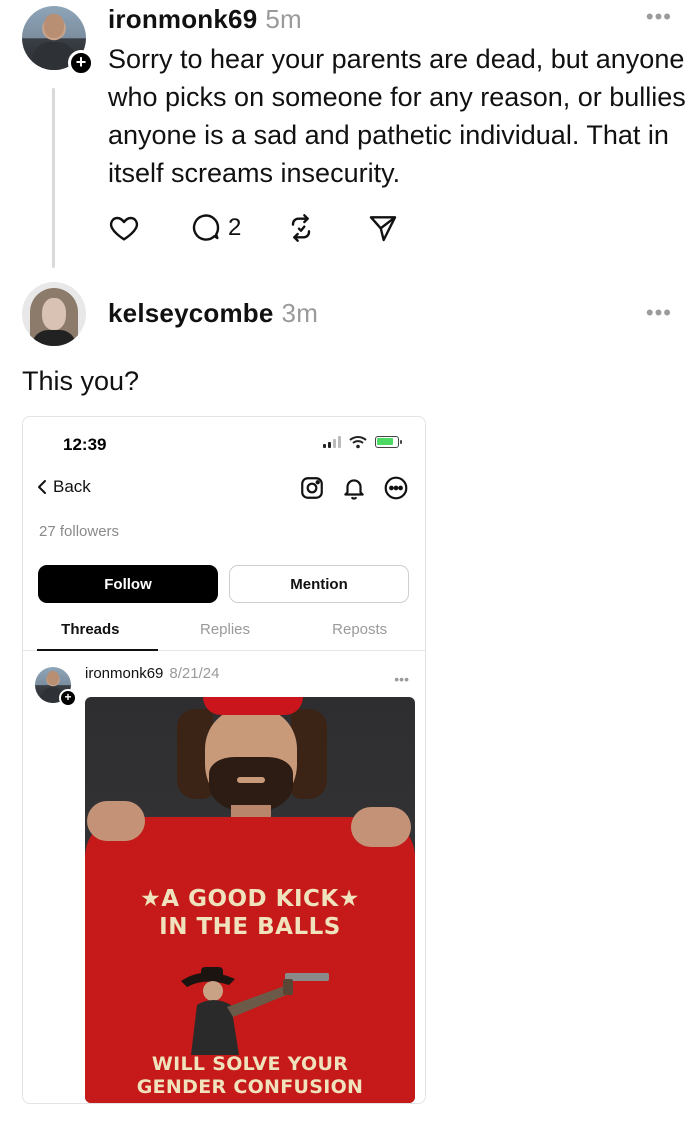  I want to click on profile-tabs: Threads Replies Reposts, so click(224, 636).